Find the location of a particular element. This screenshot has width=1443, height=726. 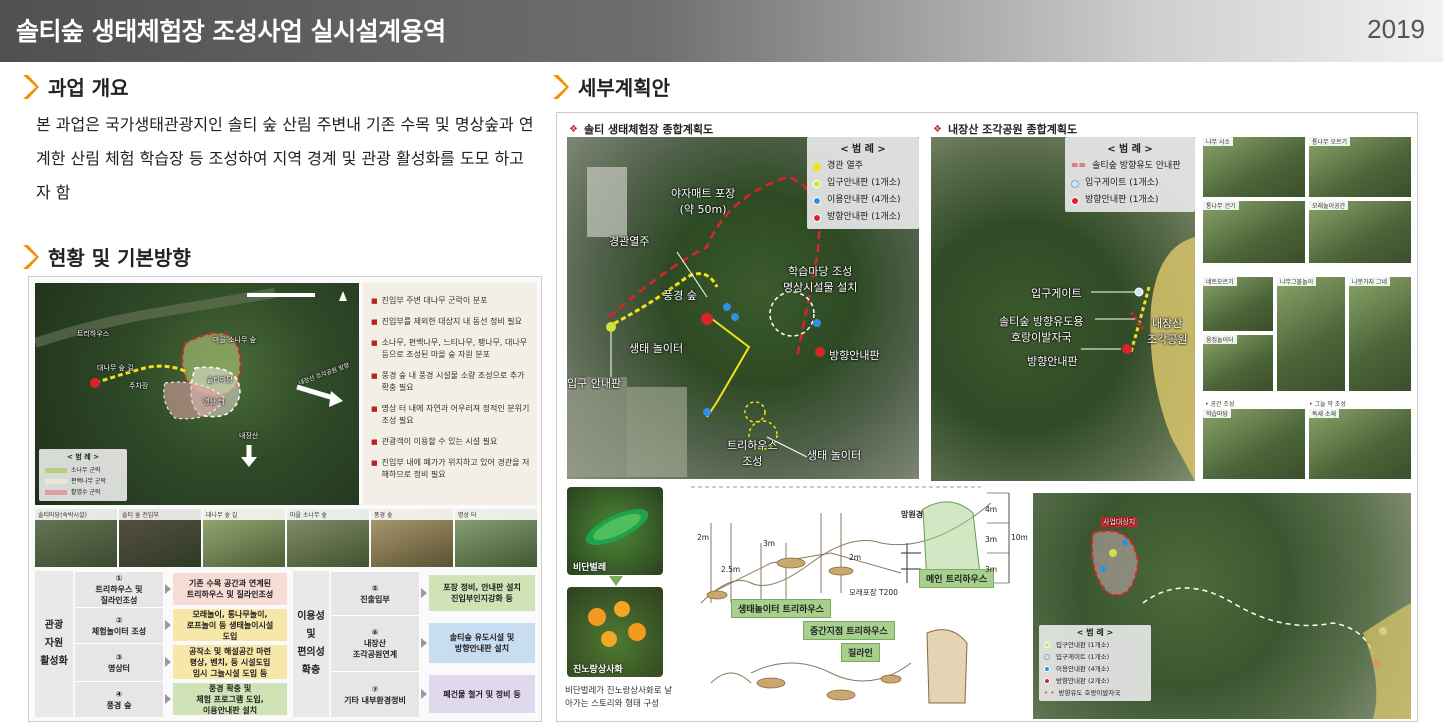

map-label: 방향안내판 is located at coordinates (1052, 361).